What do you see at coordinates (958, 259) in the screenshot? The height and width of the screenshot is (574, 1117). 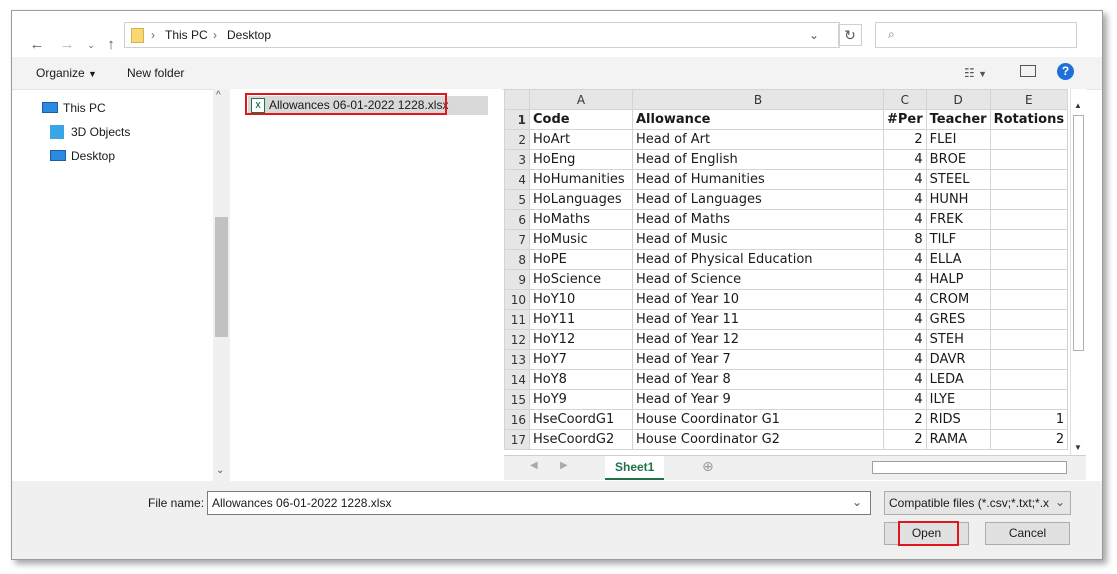 I see `table-cell: ELLA` at bounding box center [958, 259].